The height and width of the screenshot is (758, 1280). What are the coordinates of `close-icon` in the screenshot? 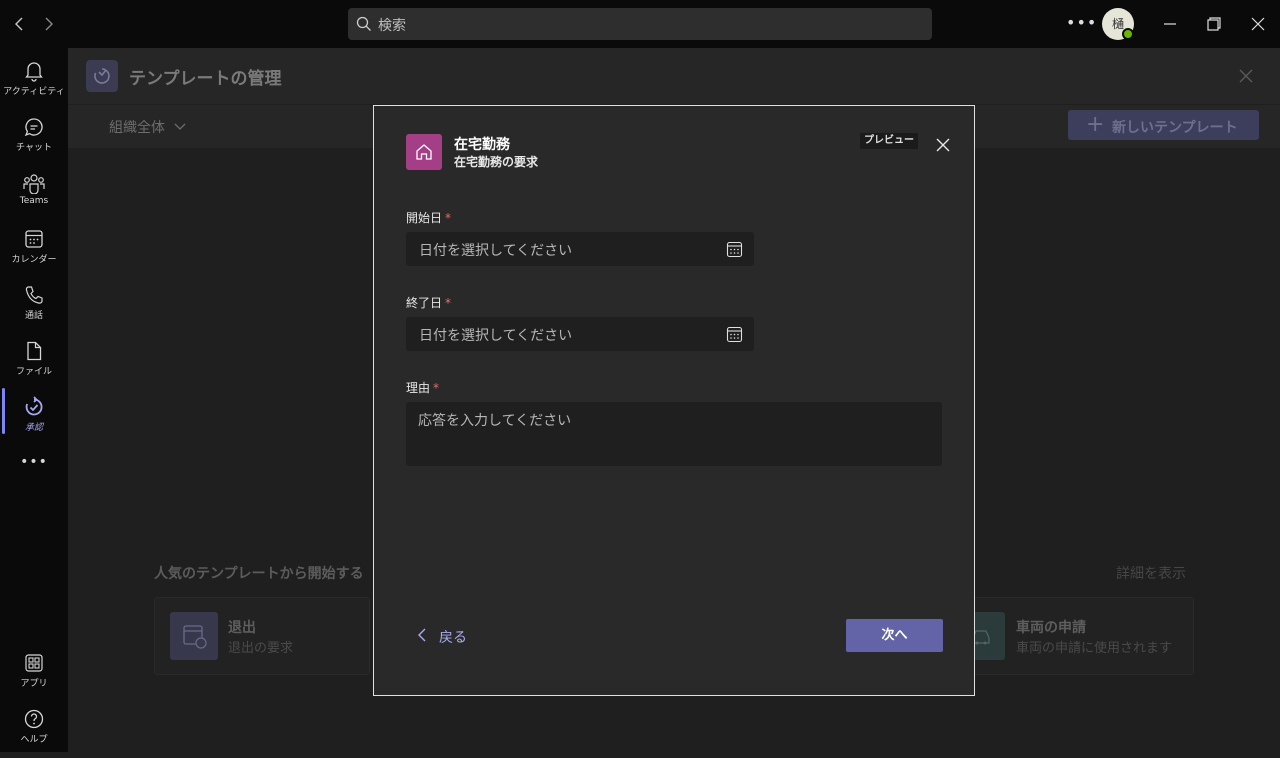 It's located at (1246, 76).